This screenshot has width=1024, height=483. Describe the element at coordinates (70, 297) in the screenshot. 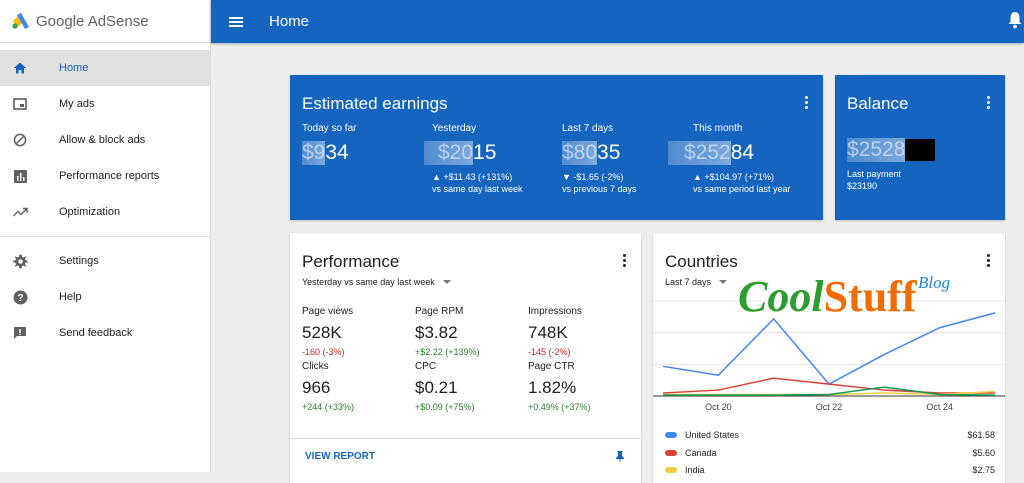

I see `sidebar-item-label: Help` at that location.